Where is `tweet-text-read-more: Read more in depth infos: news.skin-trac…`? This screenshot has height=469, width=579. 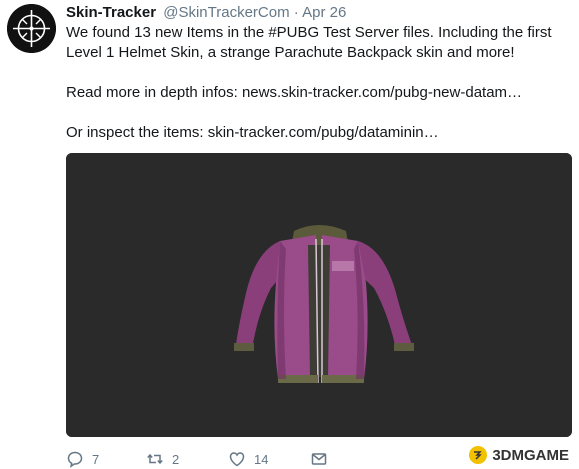
tweet-text-read-more: Read more in depth infos: news.skin-trac… is located at coordinates (318, 93).